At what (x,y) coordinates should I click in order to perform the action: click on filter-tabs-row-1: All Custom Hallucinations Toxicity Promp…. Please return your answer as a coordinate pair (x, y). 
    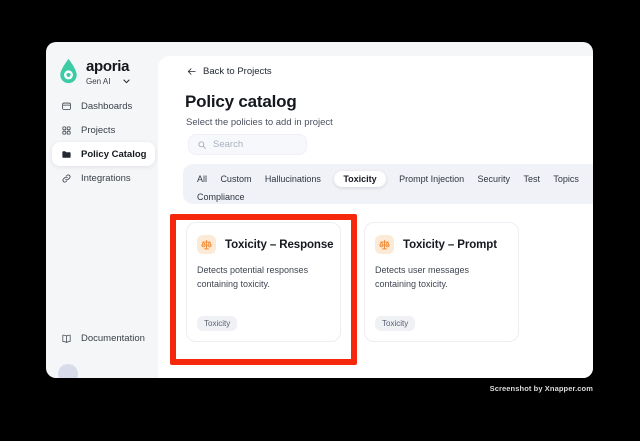
    Looking at the image, I should click on (388, 178).